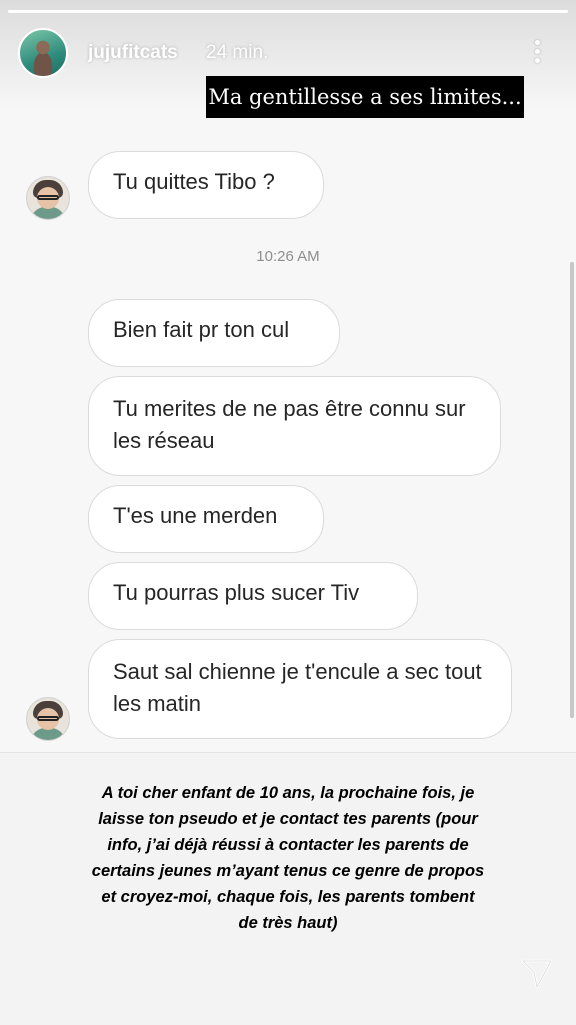  What do you see at coordinates (214, 333) in the screenshot?
I see `message-bubble: Bien fait pr ton cul` at bounding box center [214, 333].